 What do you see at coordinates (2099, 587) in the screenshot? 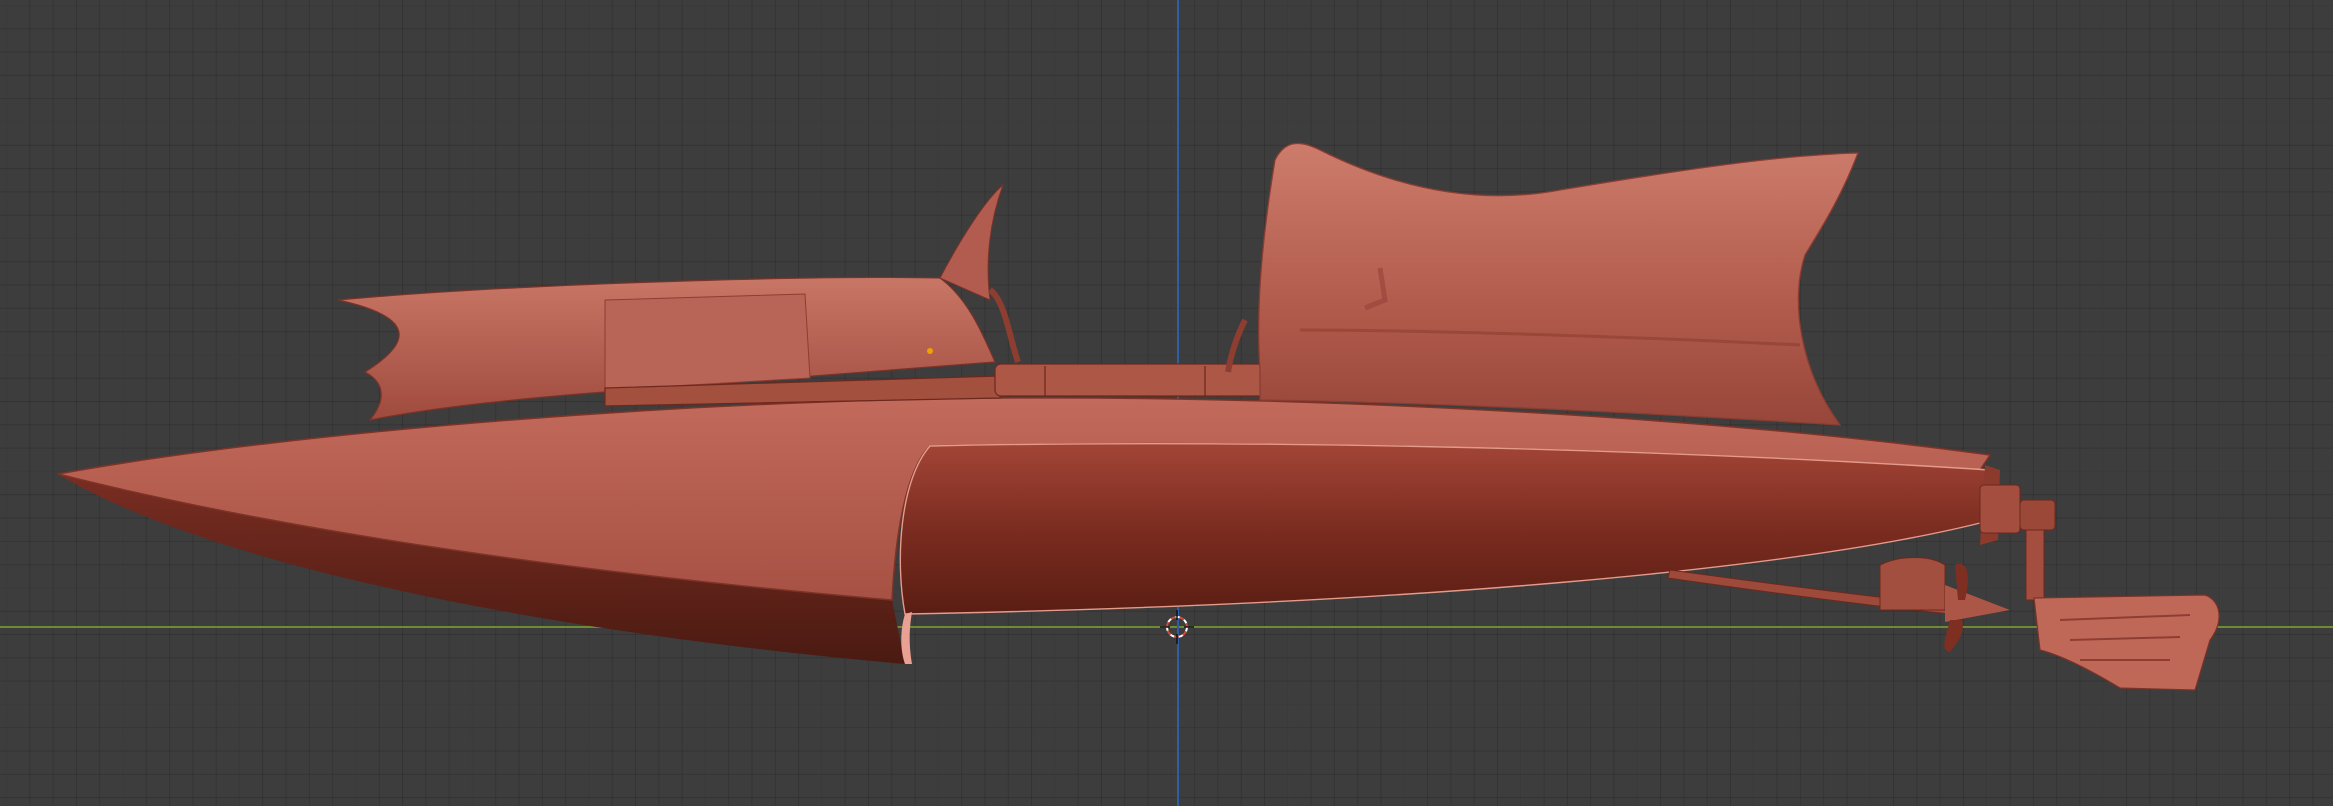
I see `rudder` at bounding box center [2099, 587].